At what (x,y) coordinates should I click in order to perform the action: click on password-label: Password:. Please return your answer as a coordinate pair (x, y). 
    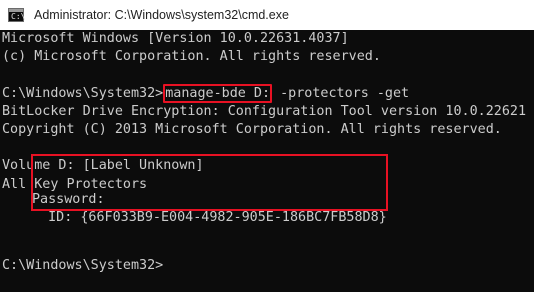
    Looking at the image, I should click on (68, 199).